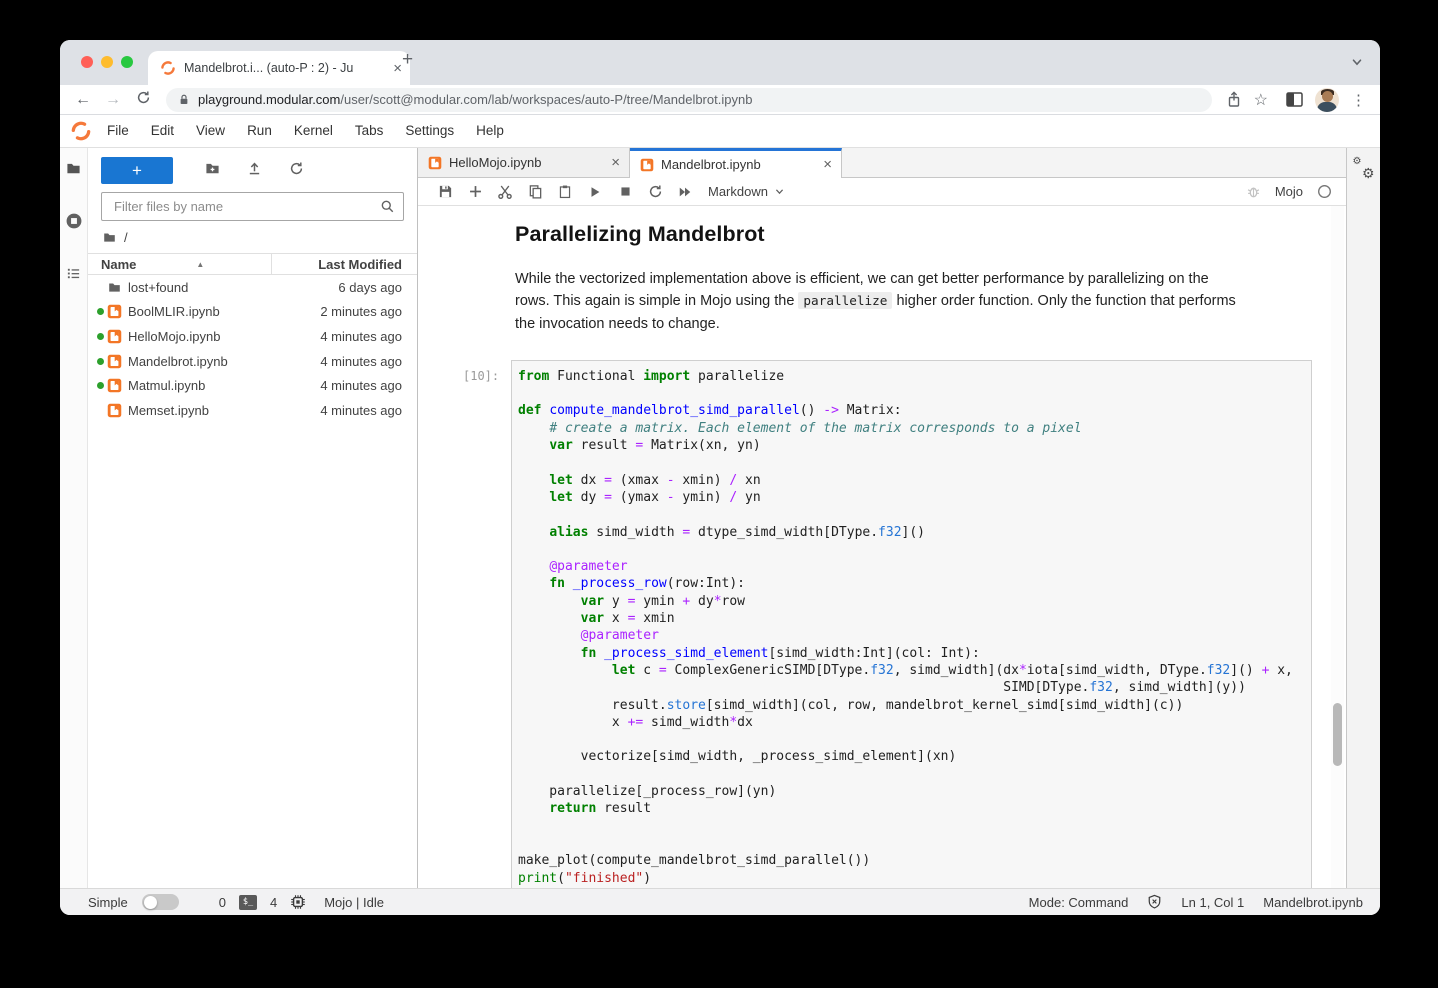  What do you see at coordinates (1337, 734) in the screenshot?
I see `scrollbar-thumb` at bounding box center [1337, 734].